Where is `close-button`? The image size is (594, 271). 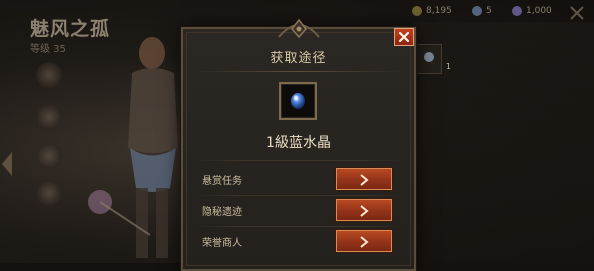
close-button is located at coordinates (404, 37).